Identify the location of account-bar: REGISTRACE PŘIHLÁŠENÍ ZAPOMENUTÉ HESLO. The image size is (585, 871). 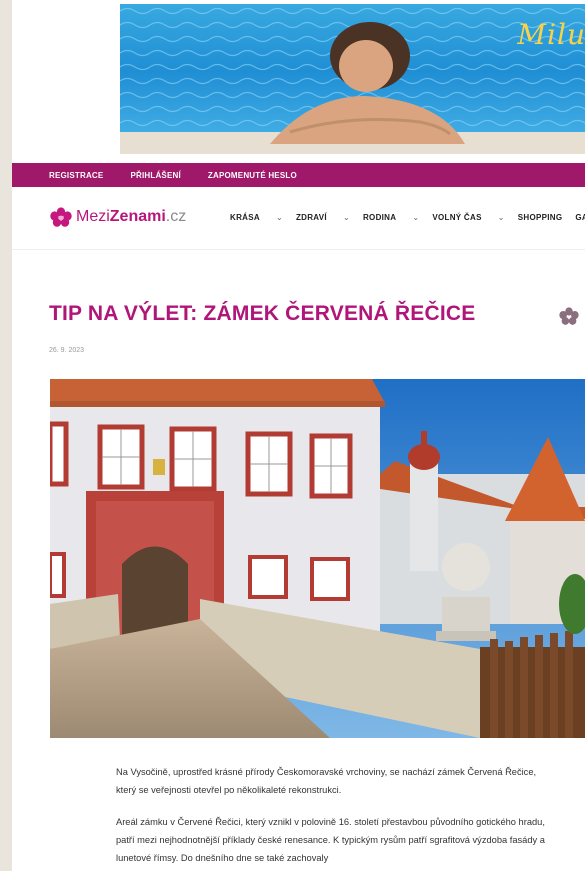
(298, 175).